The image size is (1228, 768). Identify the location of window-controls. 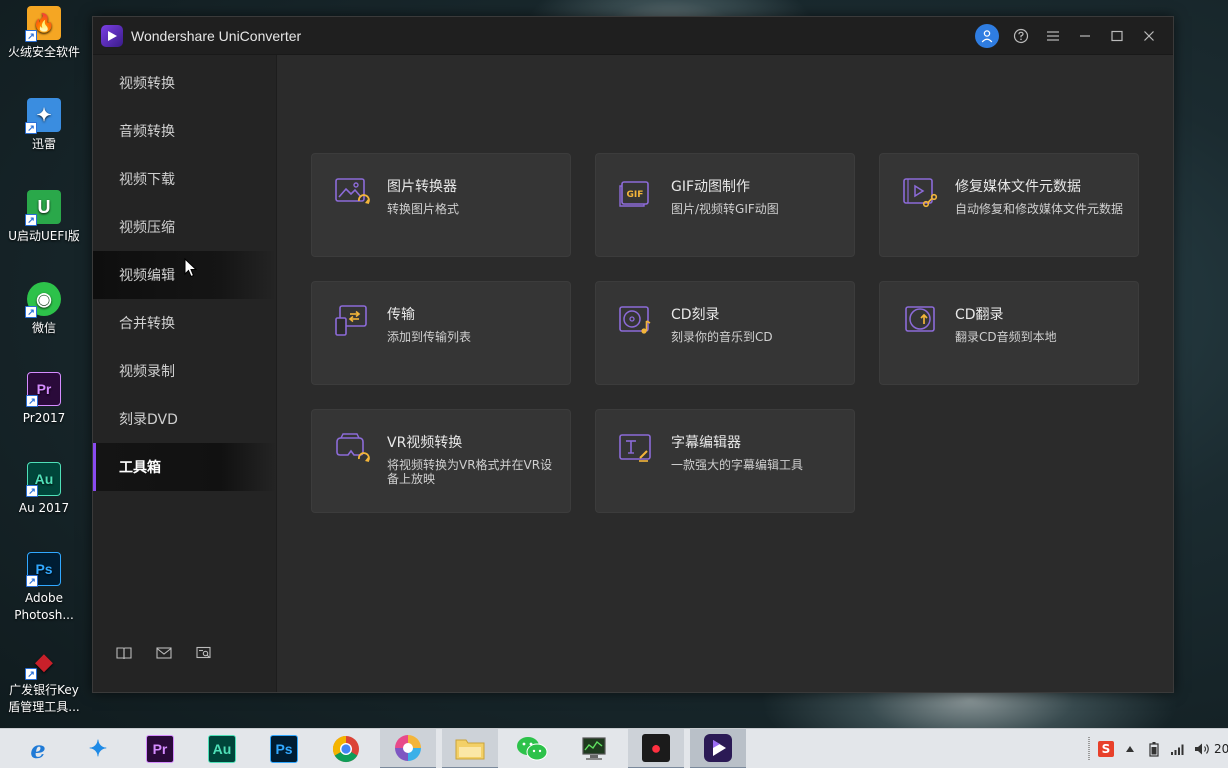
(1070, 36).